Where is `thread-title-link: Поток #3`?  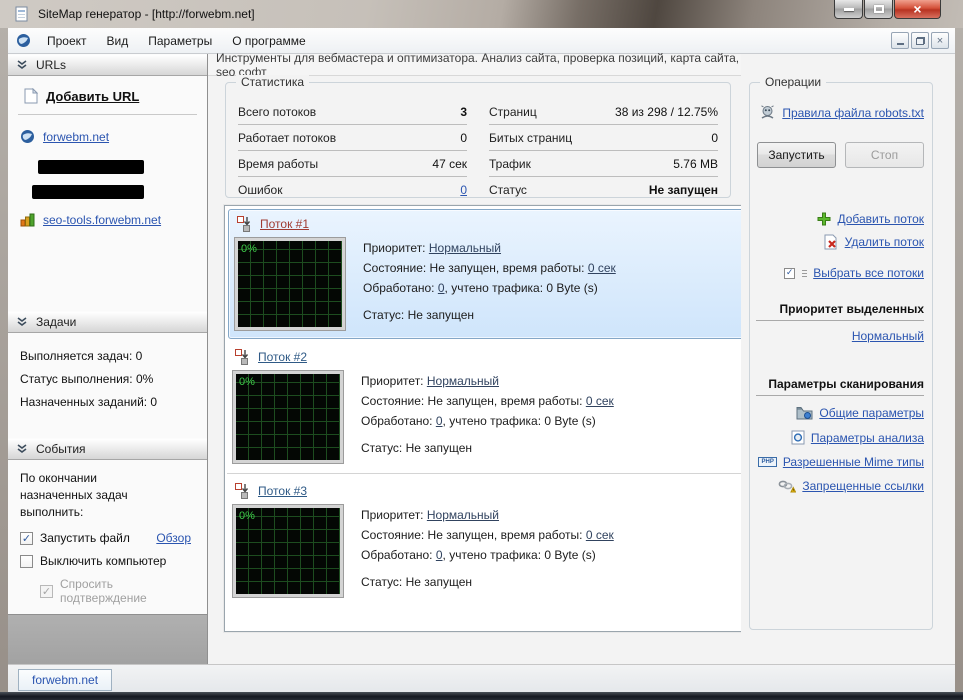
thread-title-link: Поток #3 is located at coordinates (282, 491).